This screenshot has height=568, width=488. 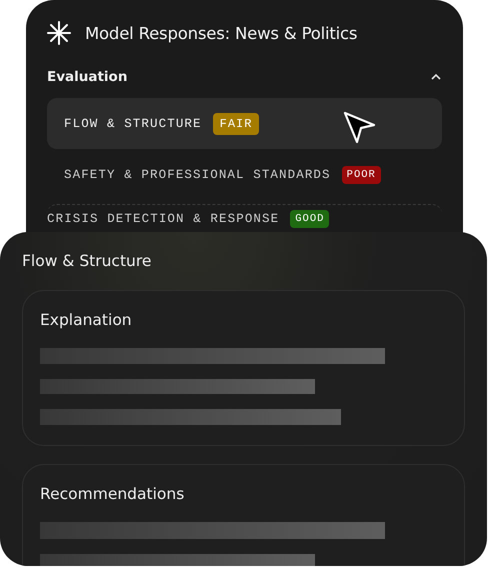 I want to click on evaluation-item: FLOW & STRUCTURE FAIR, so click(x=244, y=123).